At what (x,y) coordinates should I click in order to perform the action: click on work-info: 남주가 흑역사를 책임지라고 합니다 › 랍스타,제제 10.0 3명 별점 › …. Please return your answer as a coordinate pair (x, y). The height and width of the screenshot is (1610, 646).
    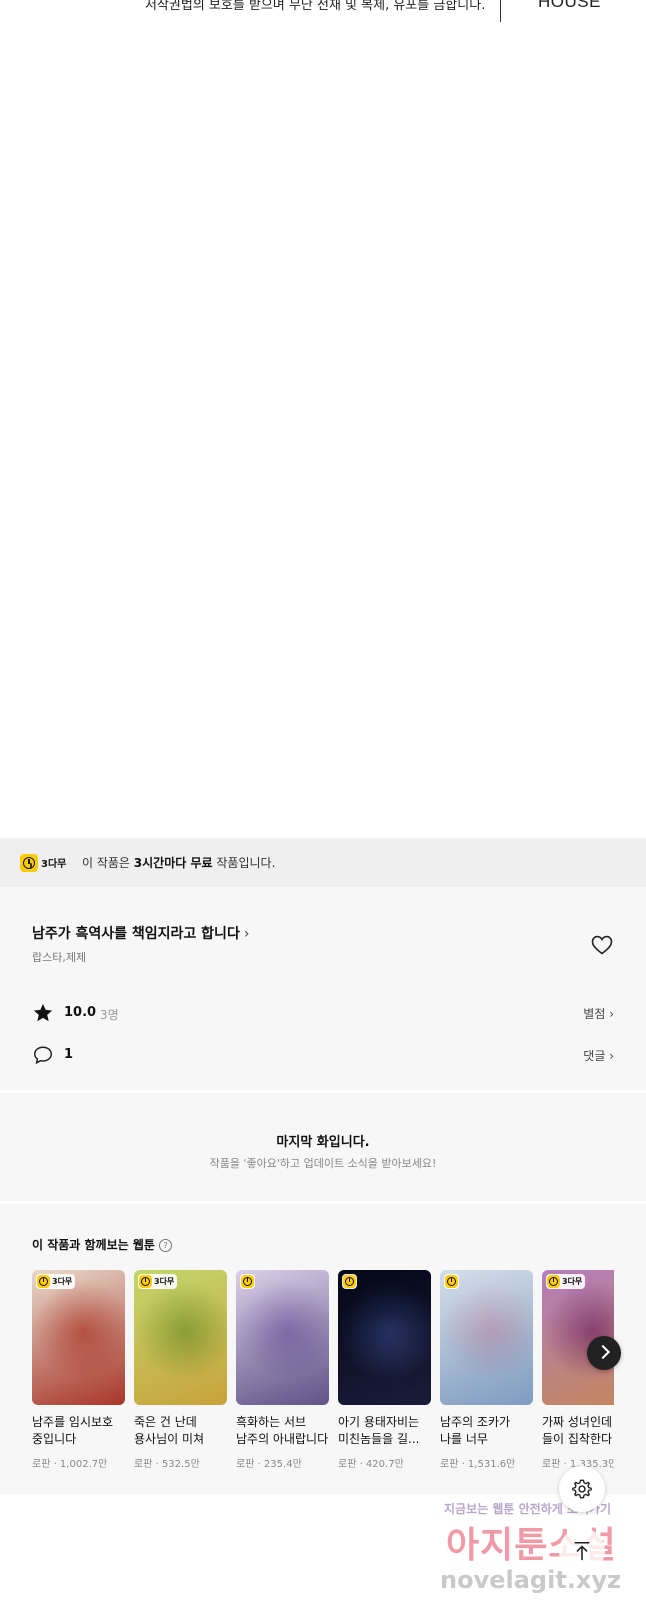
    Looking at the image, I should click on (323, 988).